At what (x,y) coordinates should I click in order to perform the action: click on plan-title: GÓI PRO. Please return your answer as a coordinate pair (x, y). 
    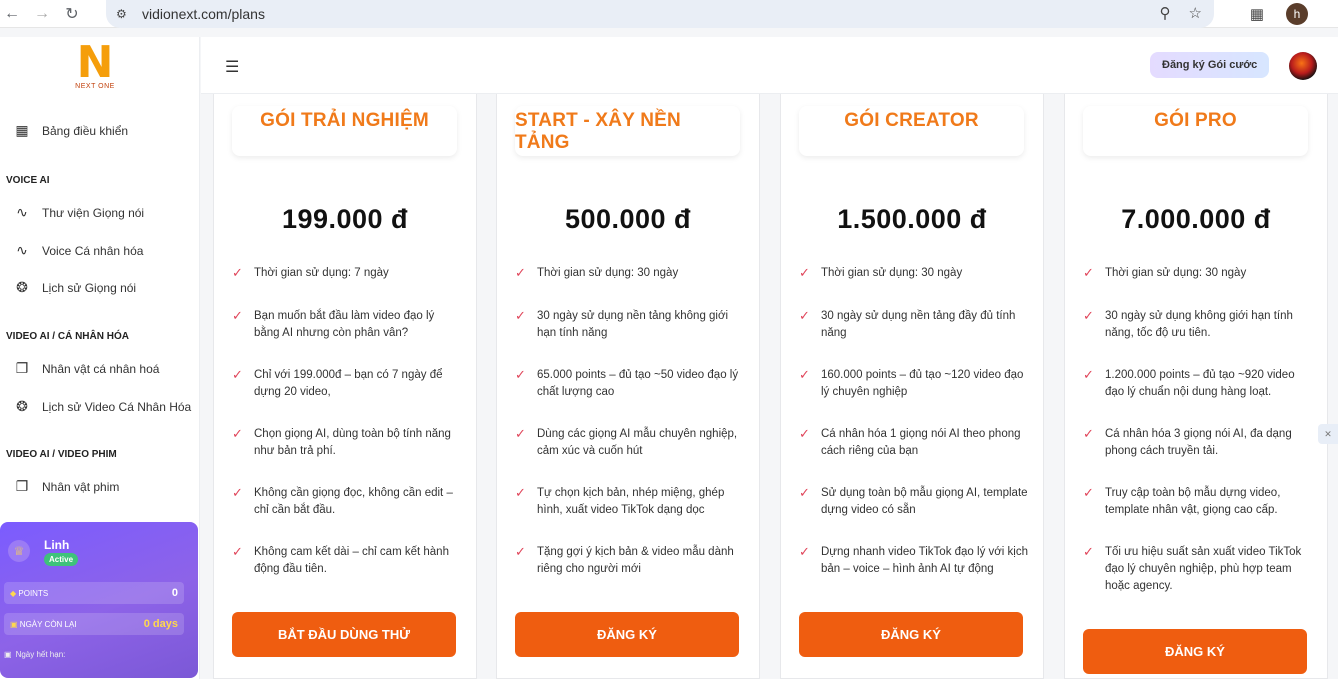
    Looking at the image, I should click on (1195, 120).